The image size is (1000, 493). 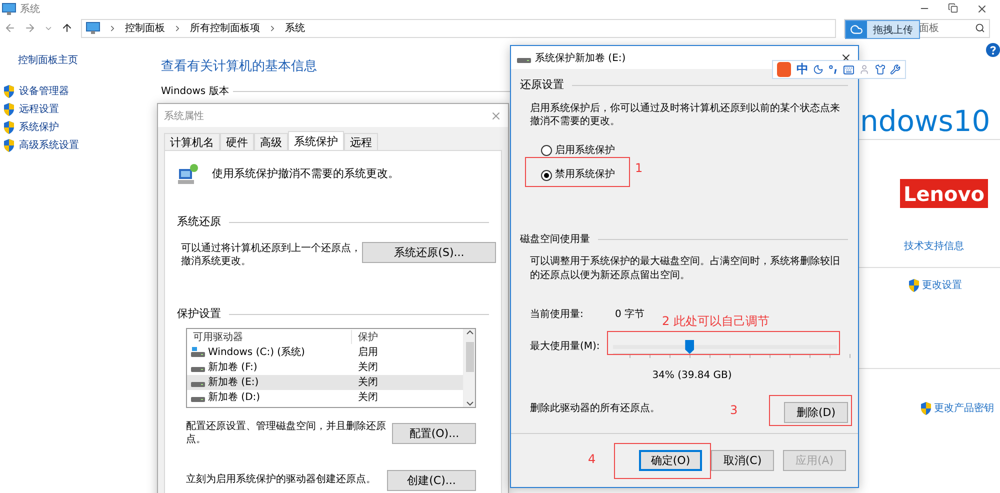 What do you see at coordinates (458, 28) in the screenshot?
I see `address-bar: 控制面板 所有控制面板项 系统` at bounding box center [458, 28].